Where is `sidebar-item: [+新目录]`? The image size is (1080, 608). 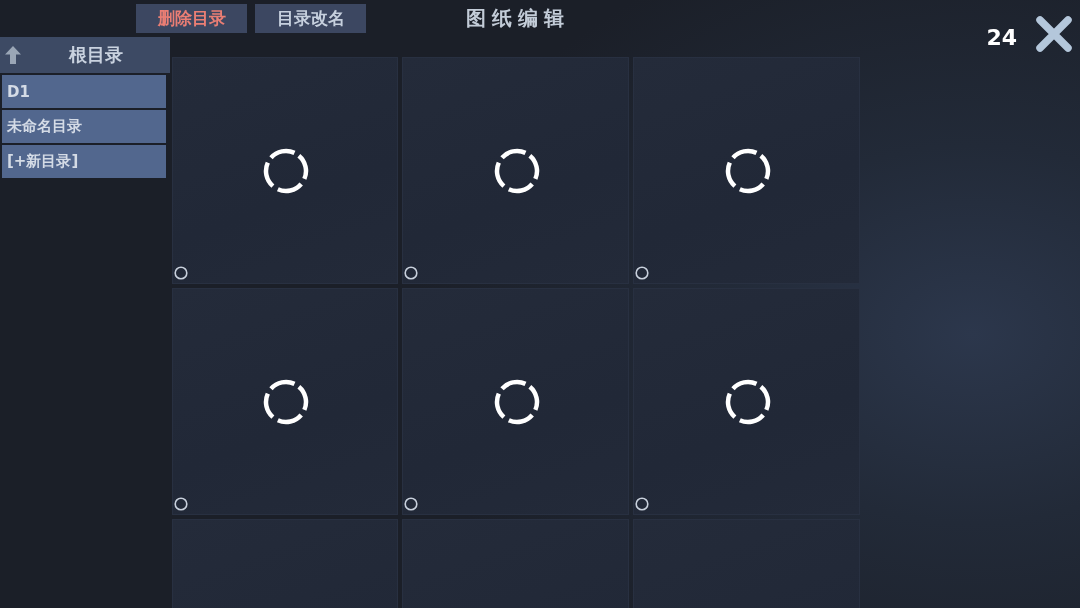
sidebar-item: [+新目录] is located at coordinates (84, 161).